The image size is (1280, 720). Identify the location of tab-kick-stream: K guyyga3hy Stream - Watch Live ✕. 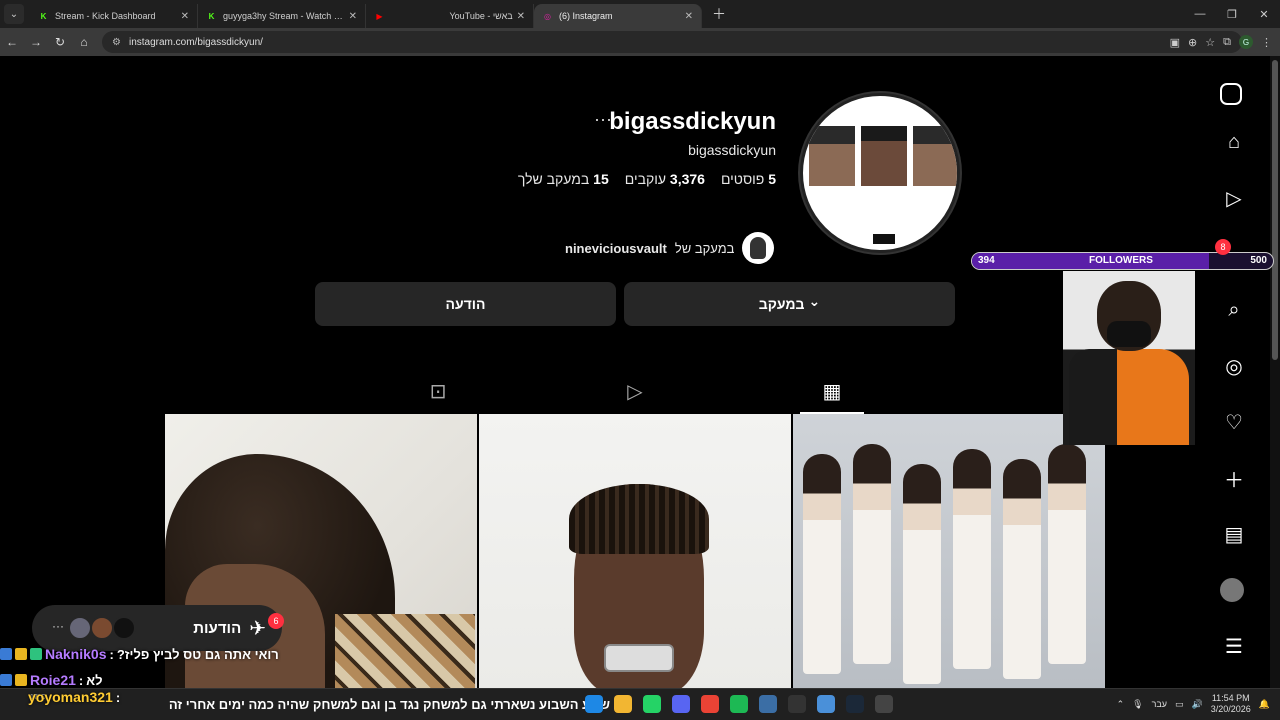
(282, 16).